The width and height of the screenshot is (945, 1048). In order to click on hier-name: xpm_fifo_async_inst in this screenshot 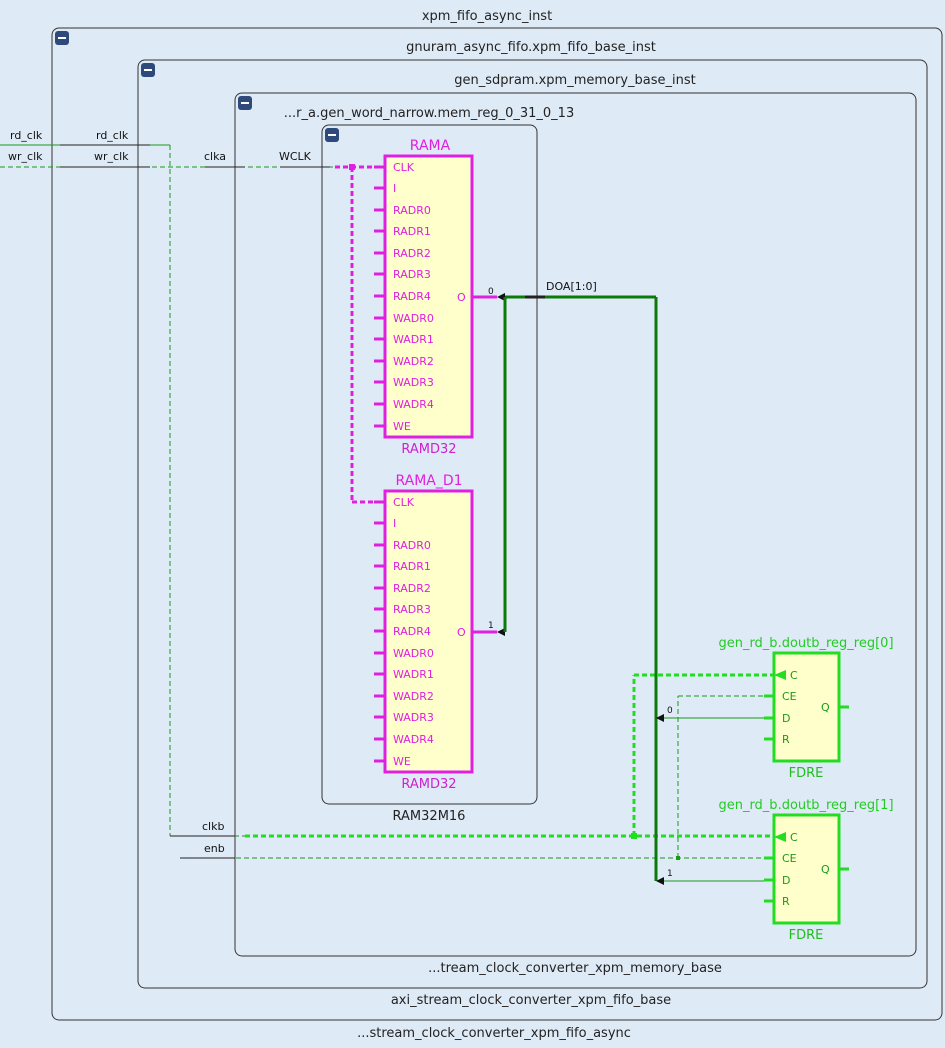, I will do `click(487, 16)`.